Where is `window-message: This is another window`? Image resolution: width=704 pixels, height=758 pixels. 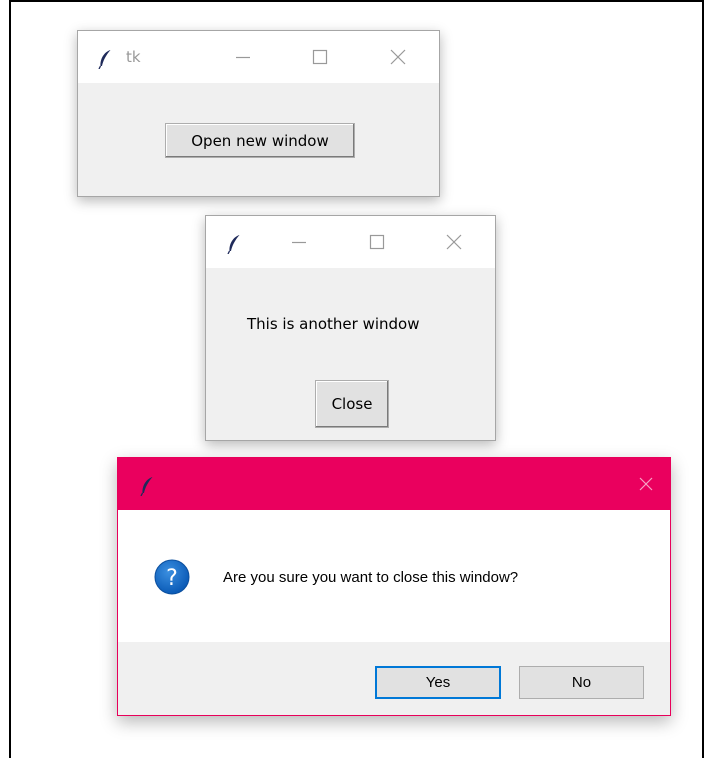
window-message: This is another window is located at coordinates (333, 324).